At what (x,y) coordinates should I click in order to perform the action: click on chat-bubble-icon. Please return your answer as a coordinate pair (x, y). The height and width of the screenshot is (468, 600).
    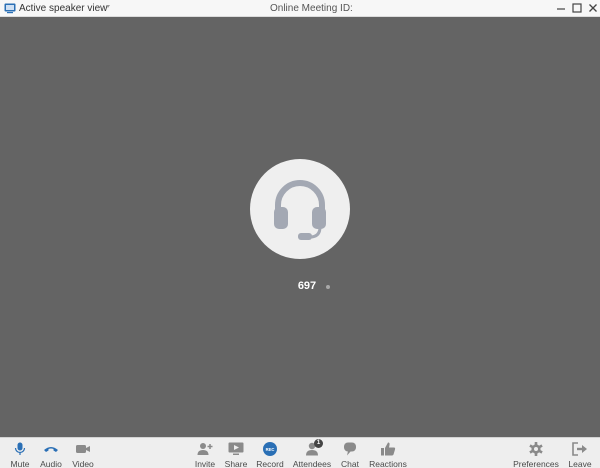
    Looking at the image, I should click on (350, 449).